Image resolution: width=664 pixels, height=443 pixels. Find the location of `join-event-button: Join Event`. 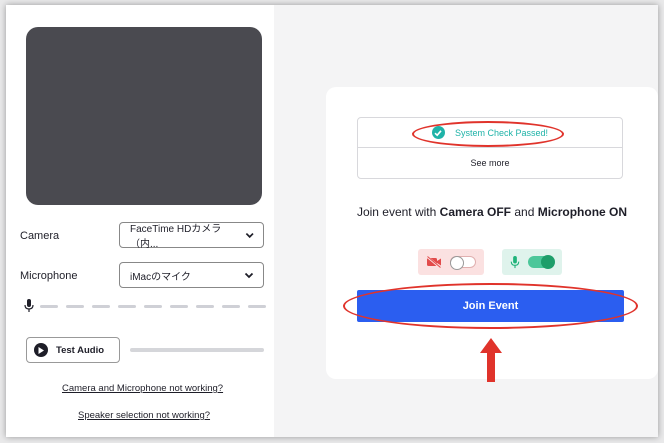

join-event-button: Join Event is located at coordinates (490, 306).